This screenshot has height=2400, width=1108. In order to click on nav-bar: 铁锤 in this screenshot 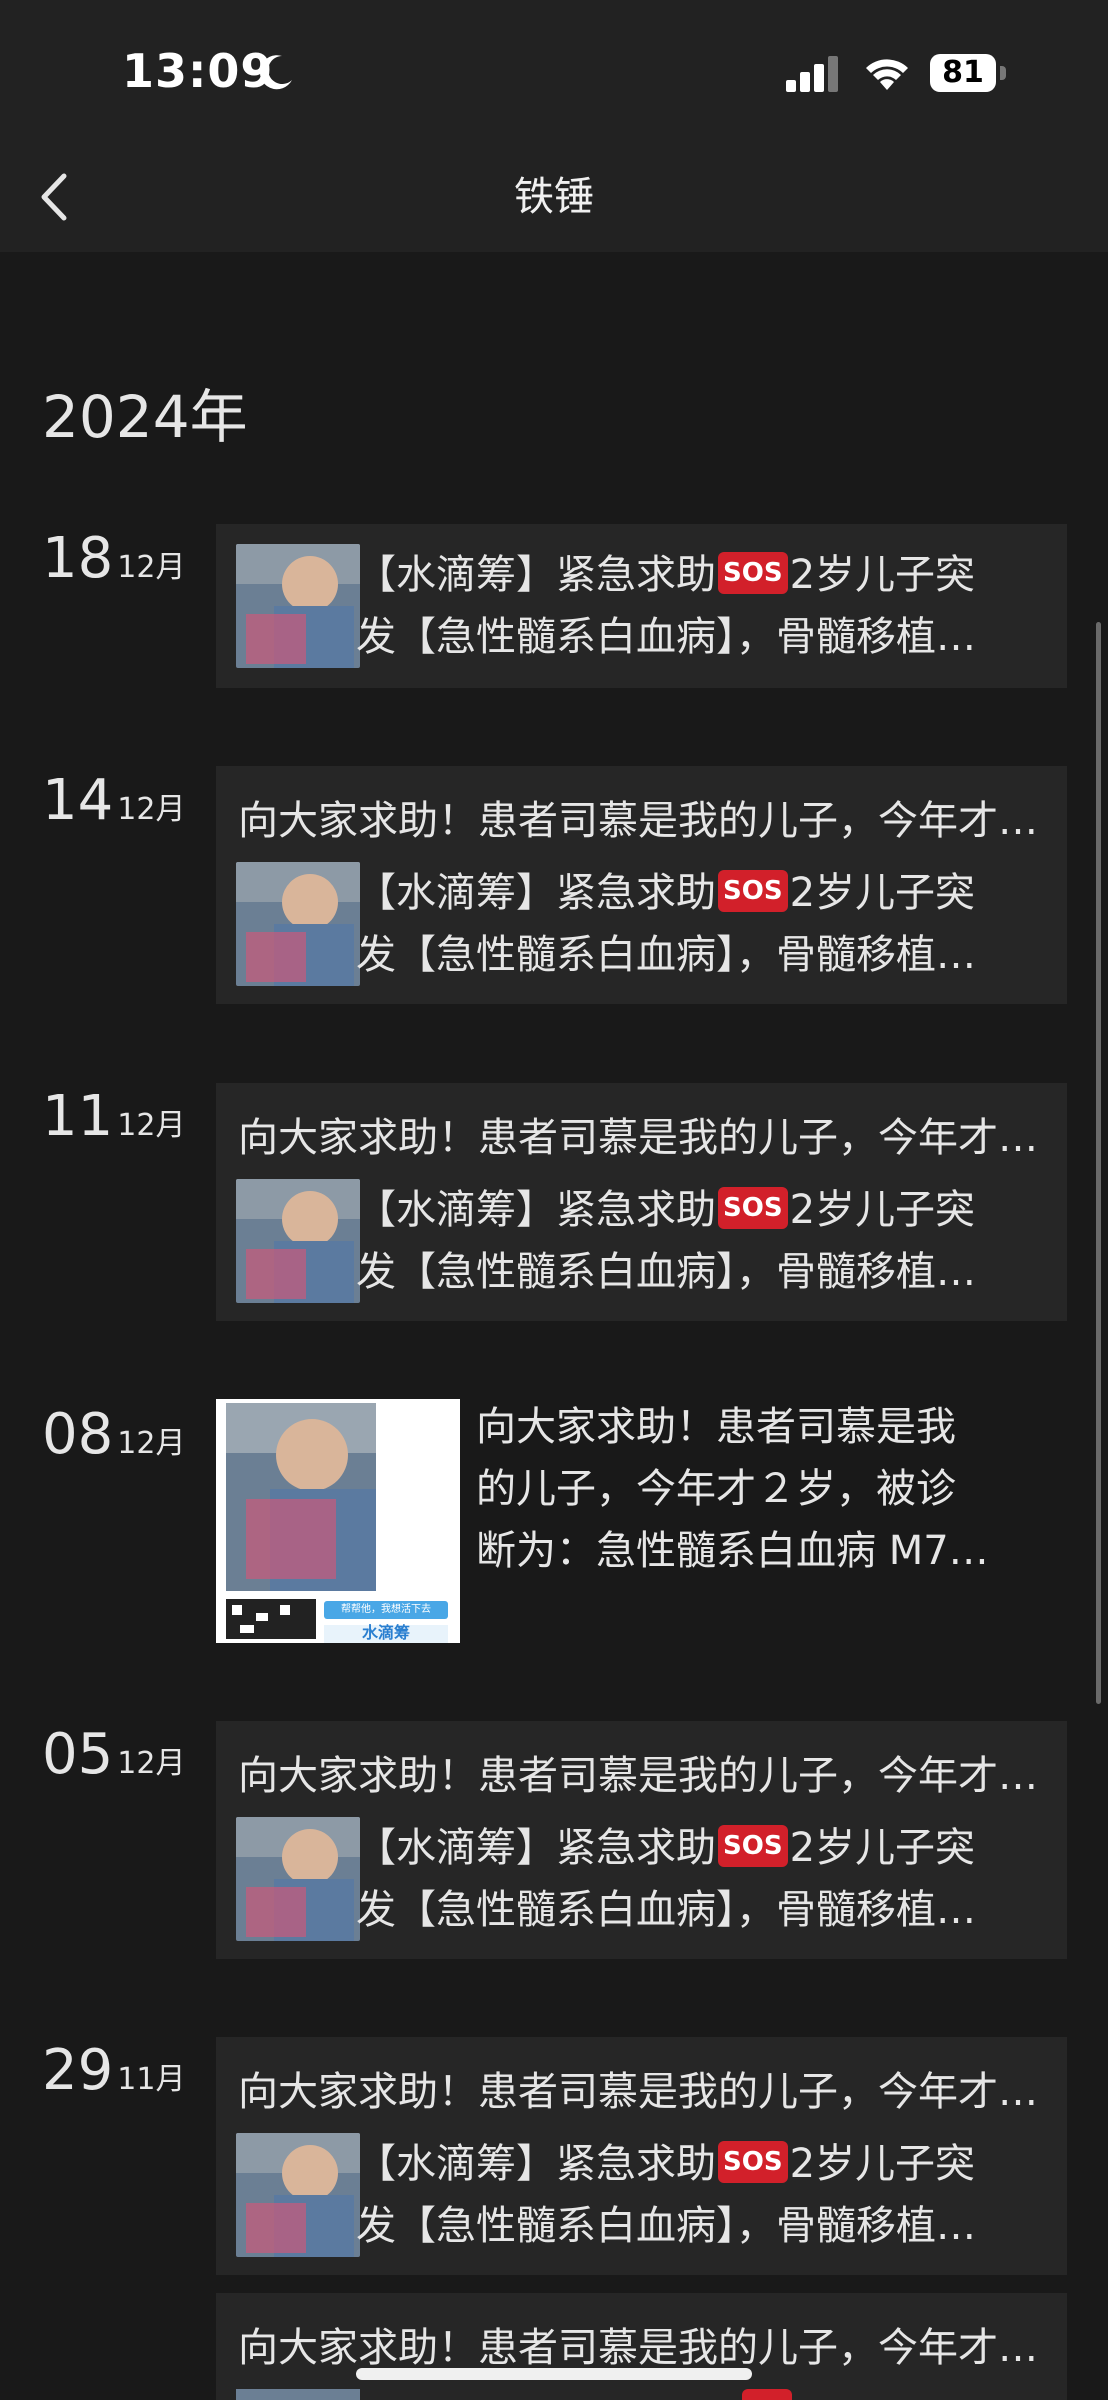, I will do `click(554, 196)`.